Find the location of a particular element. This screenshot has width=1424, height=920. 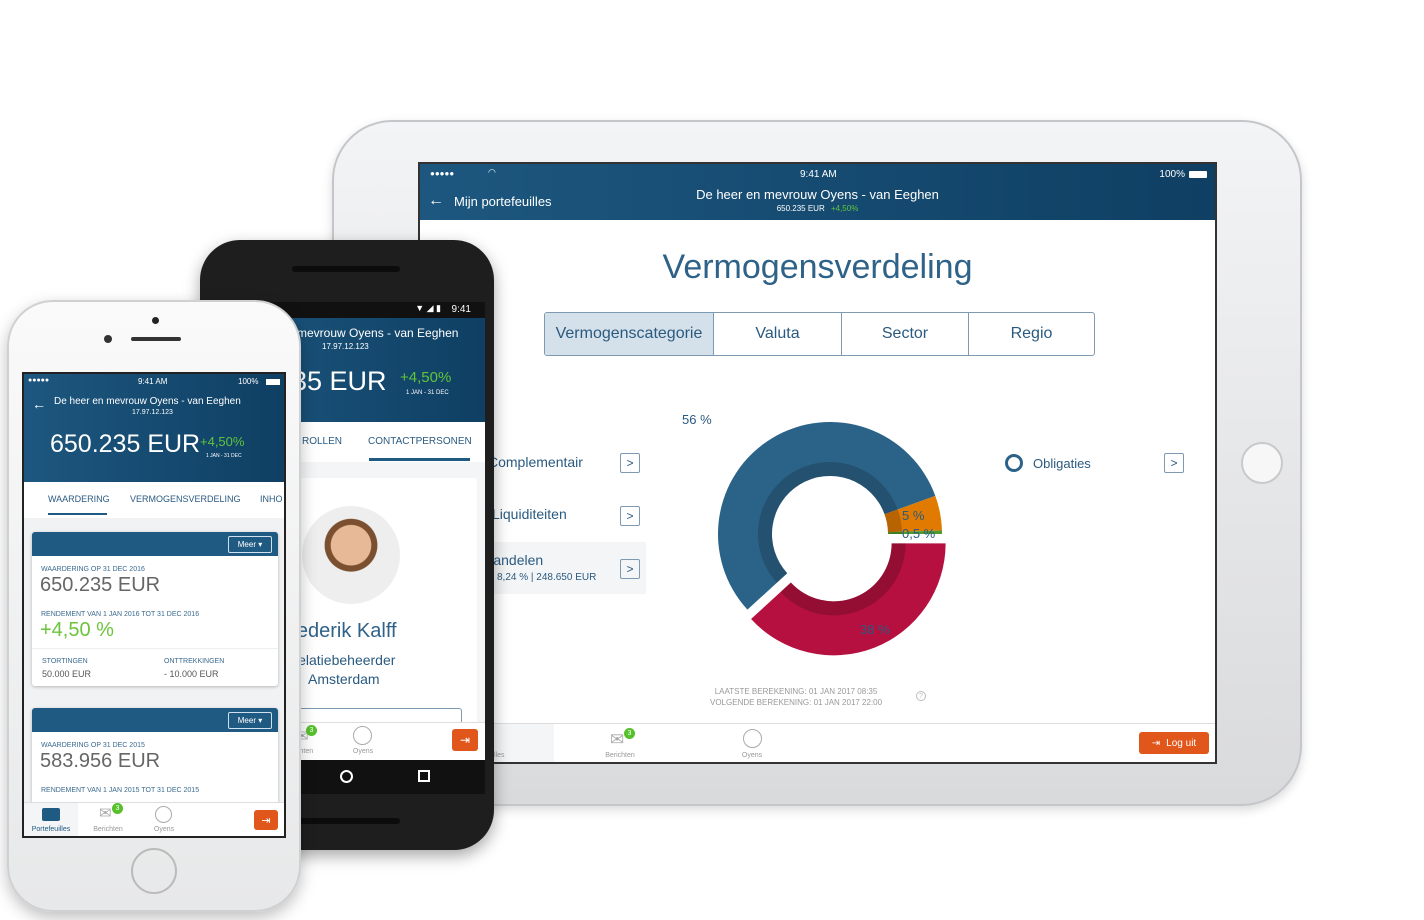

client-name: mevrouw Oyens - van Eeghen is located at coordinates (378, 333).